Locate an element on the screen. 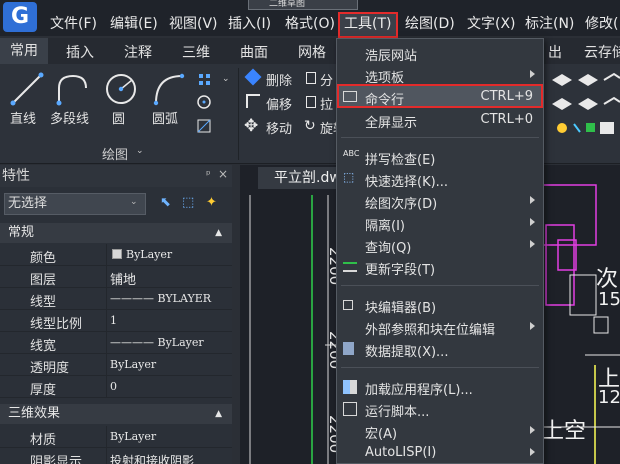 The height and width of the screenshot is (464, 620). color-swatch-icon is located at coordinates (117, 254).